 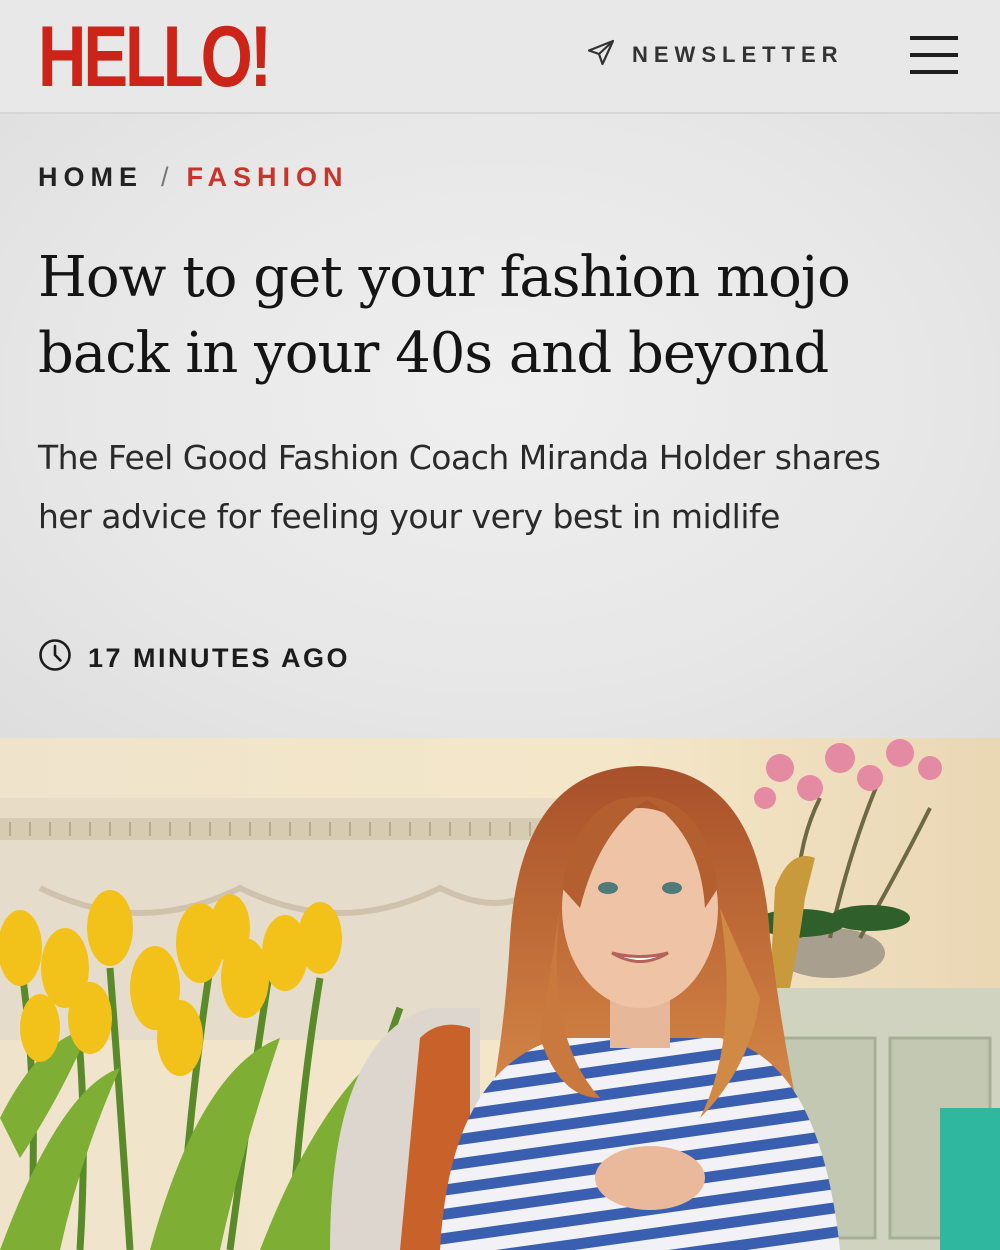 I want to click on hello-logo: HELLO!, so click(x=155, y=57).